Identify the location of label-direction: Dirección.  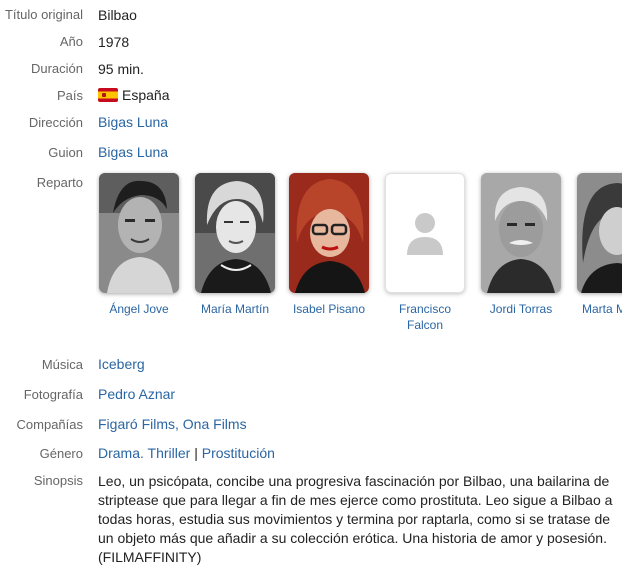
(55, 122).